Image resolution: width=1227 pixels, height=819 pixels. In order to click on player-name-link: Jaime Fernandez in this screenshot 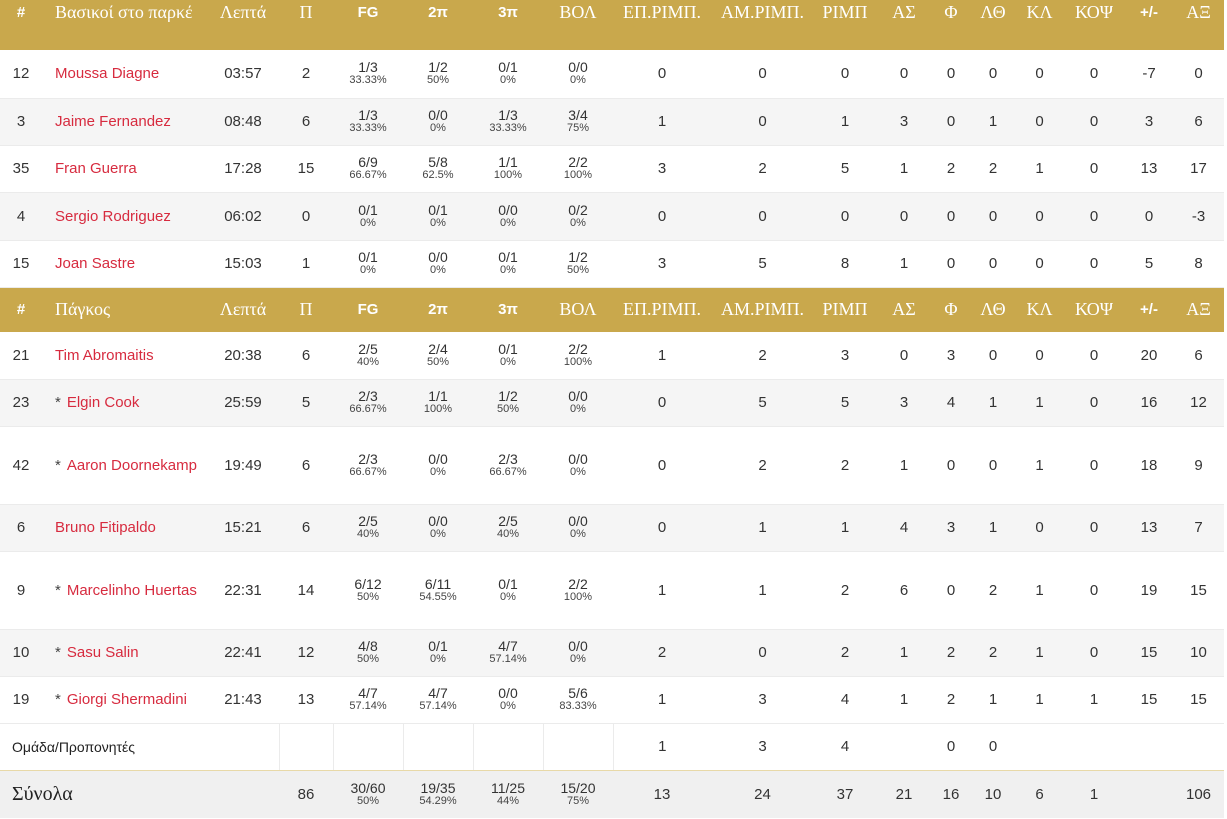, I will do `click(124, 122)`.